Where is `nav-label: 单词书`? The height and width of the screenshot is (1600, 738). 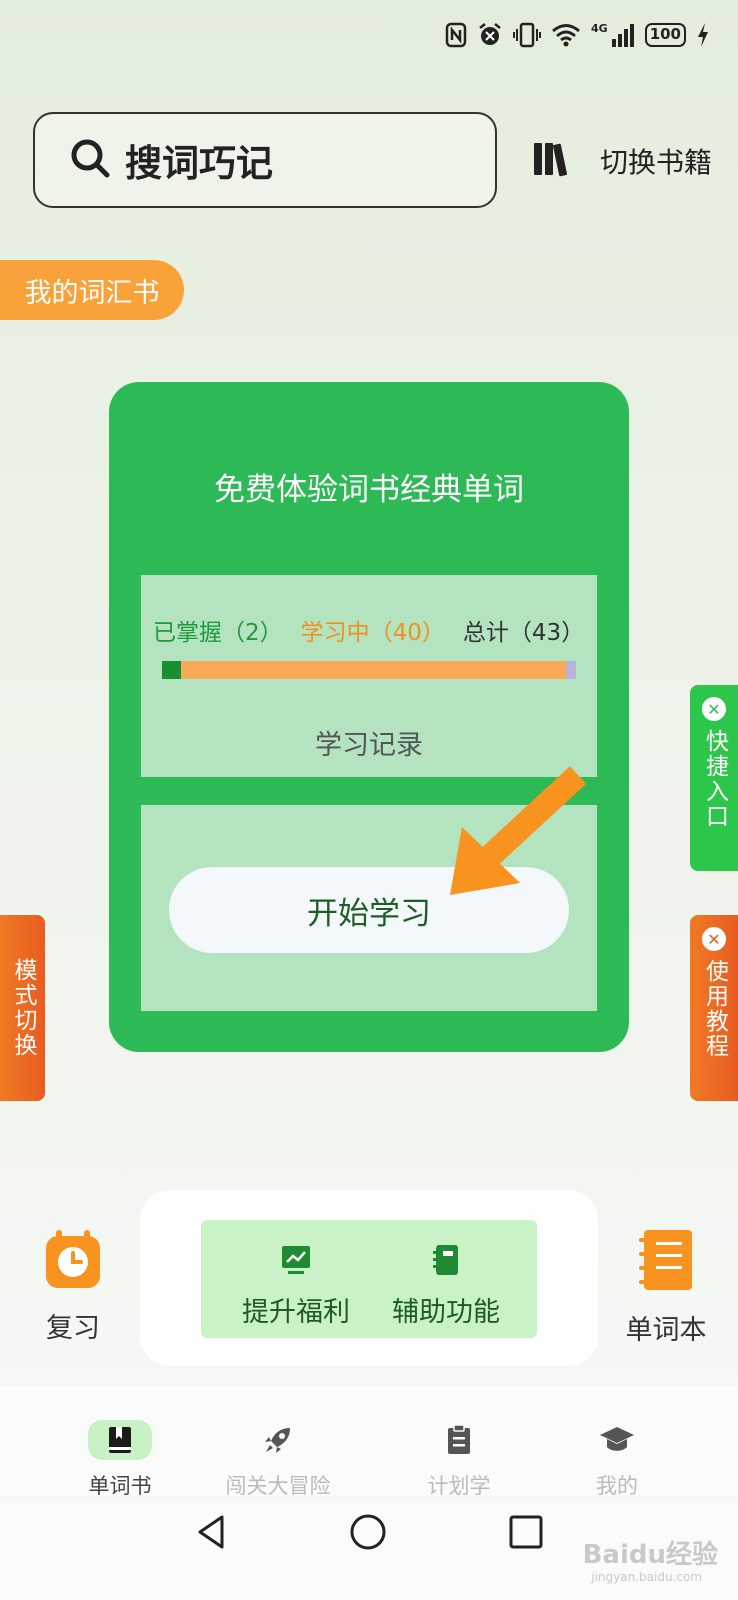
nav-label: 单词书 is located at coordinates (120, 1486).